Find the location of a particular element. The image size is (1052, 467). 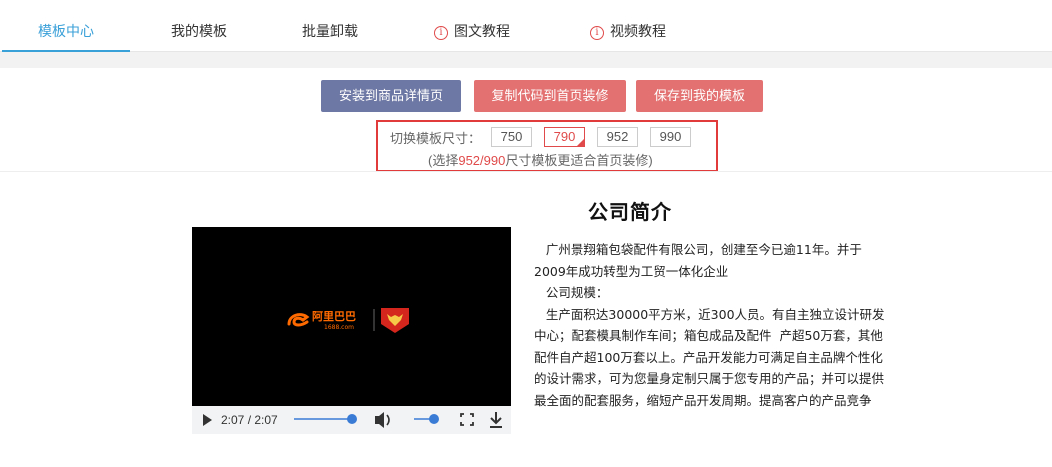

size-hint-prefix: (选择 is located at coordinates (443, 160).